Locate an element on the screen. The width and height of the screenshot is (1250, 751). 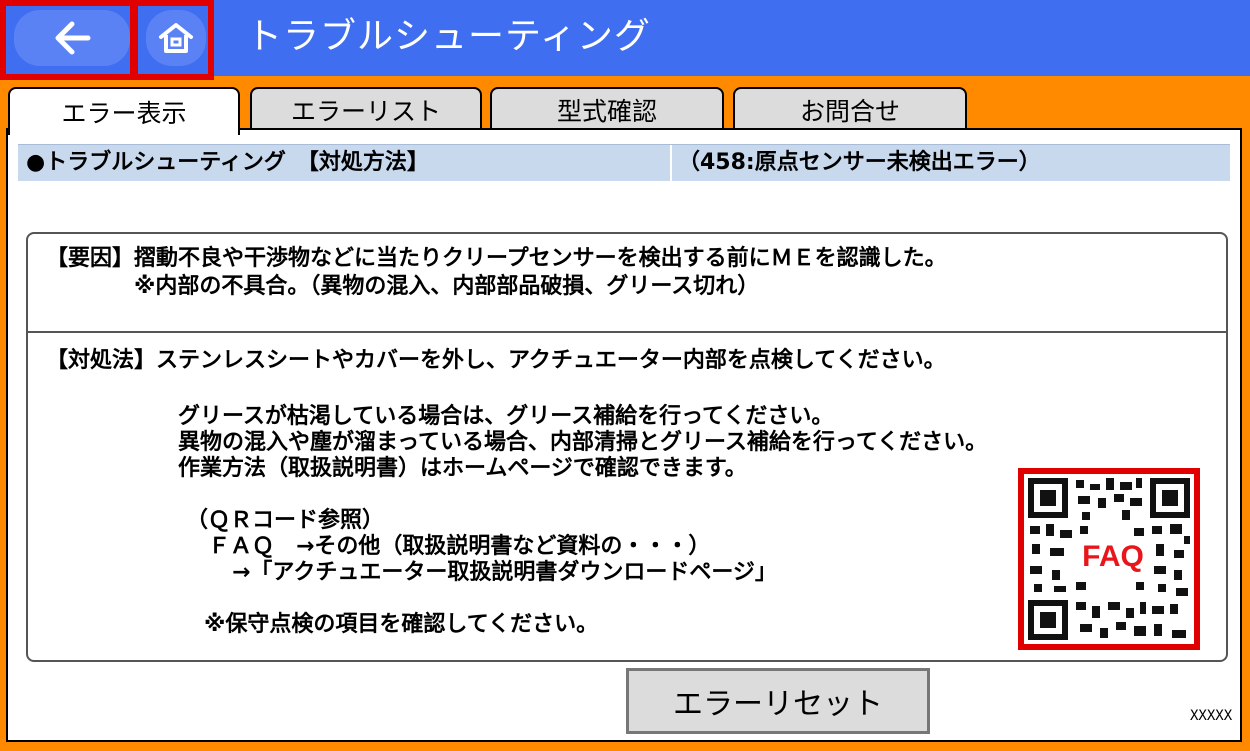
nav-highlight-divider is located at coordinates (134, 37).